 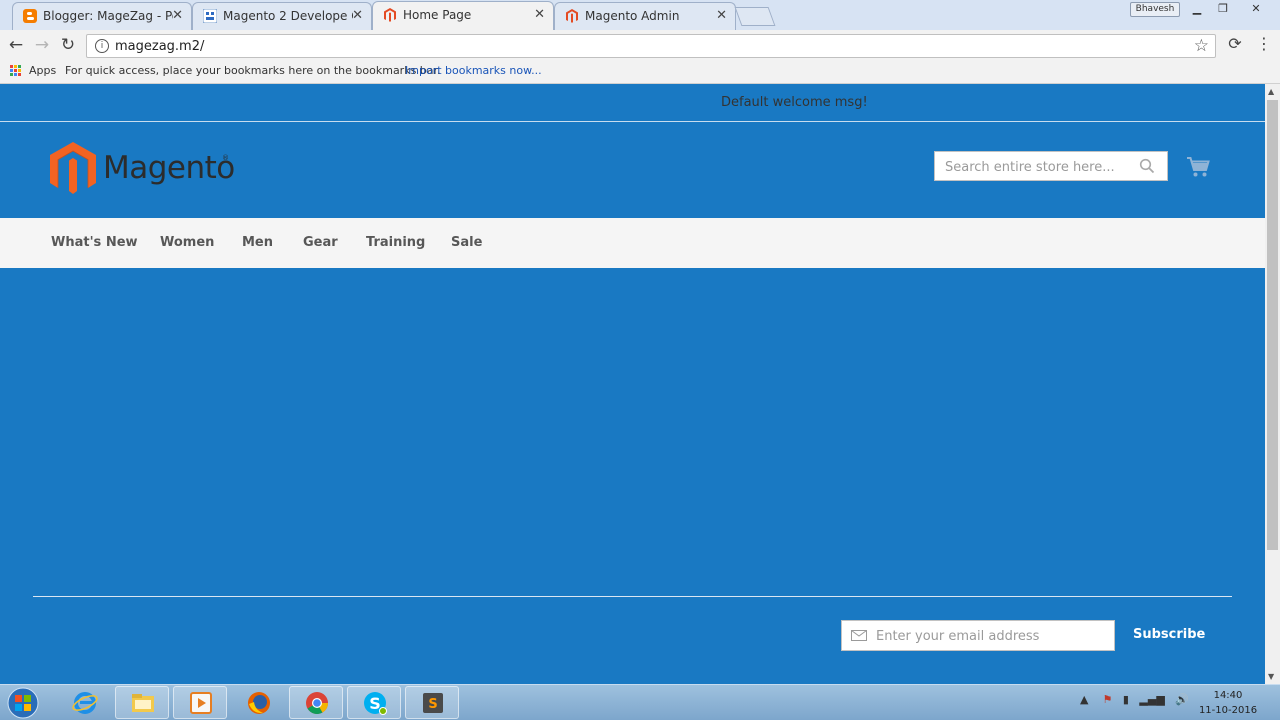 What do you see at coordinates (466, 242) in the screenshot?
I see `nav-sale: Sale` at bounding box center [466, 242].